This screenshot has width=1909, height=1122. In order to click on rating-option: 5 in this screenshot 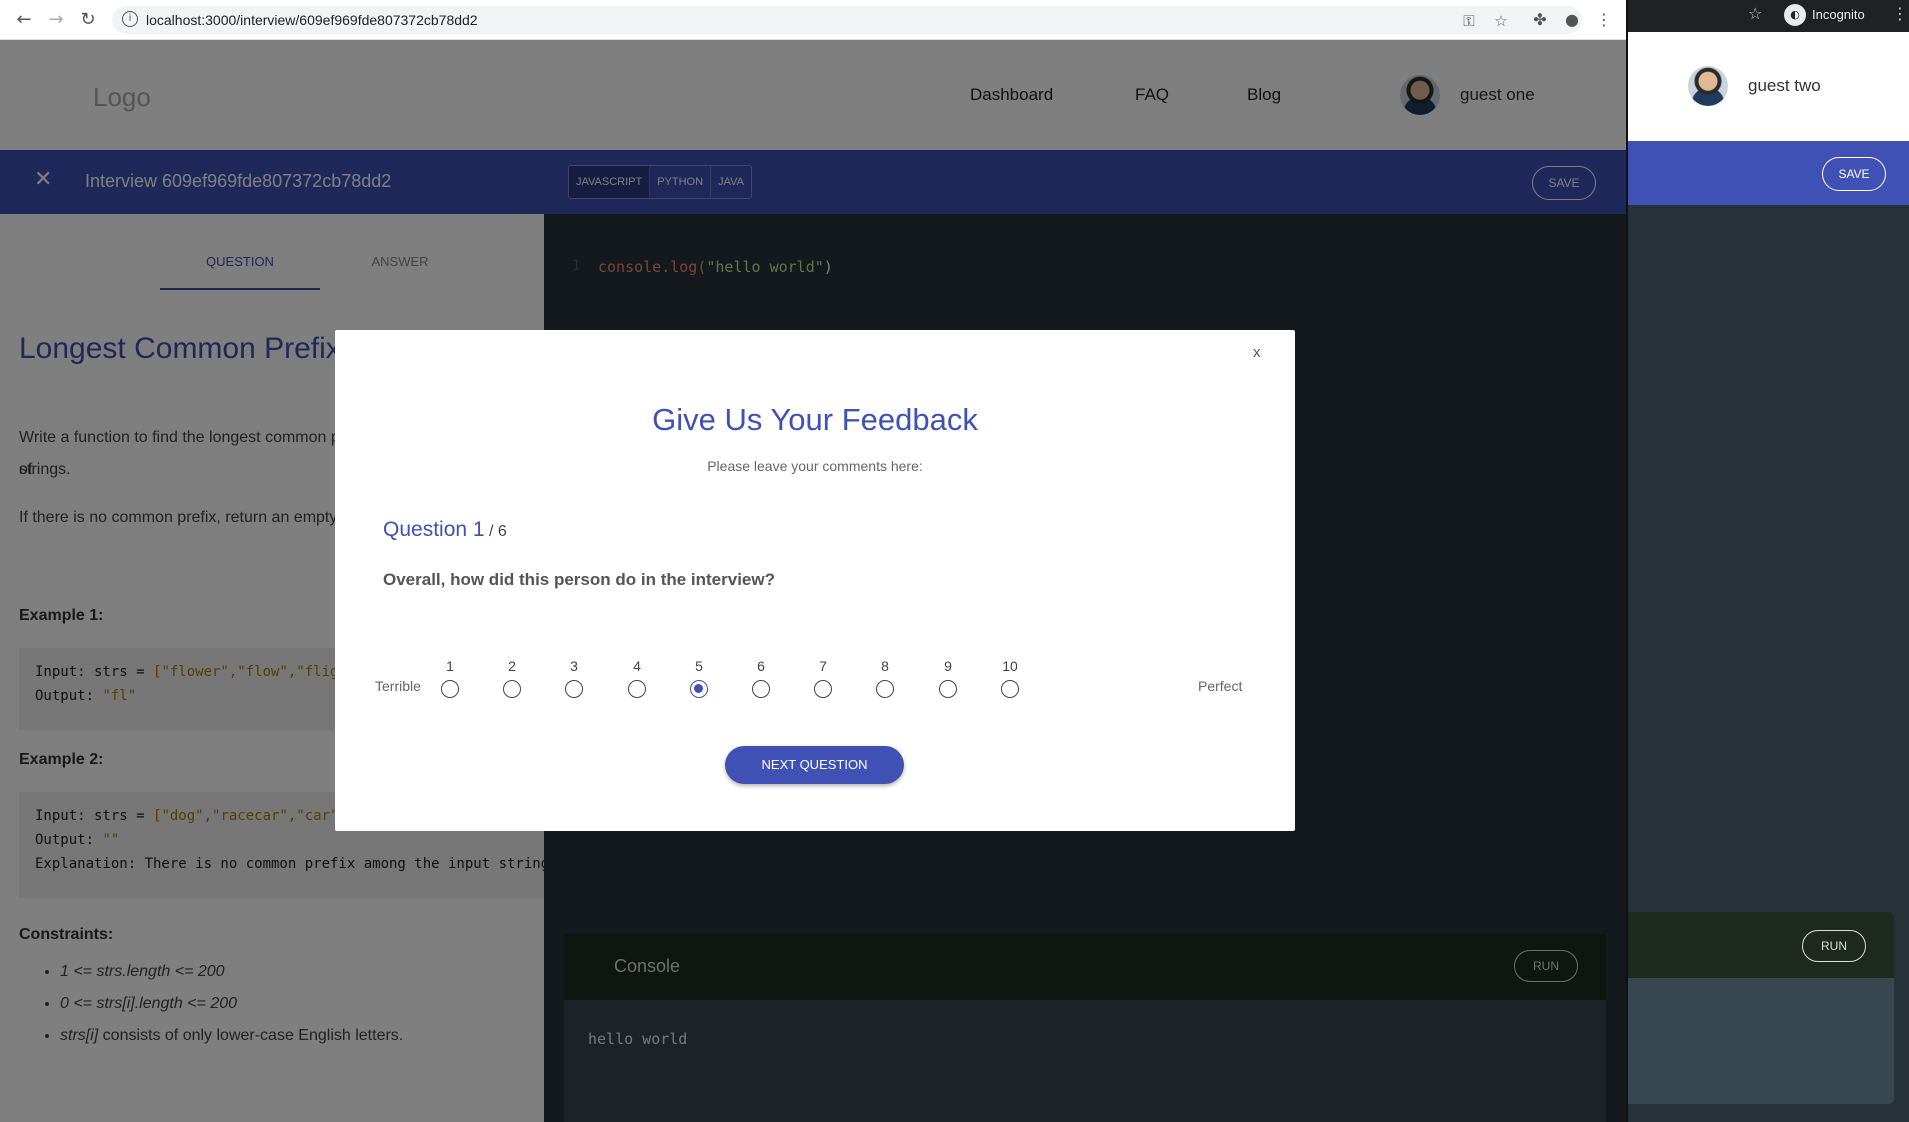, I will do `click(699, 680)`.